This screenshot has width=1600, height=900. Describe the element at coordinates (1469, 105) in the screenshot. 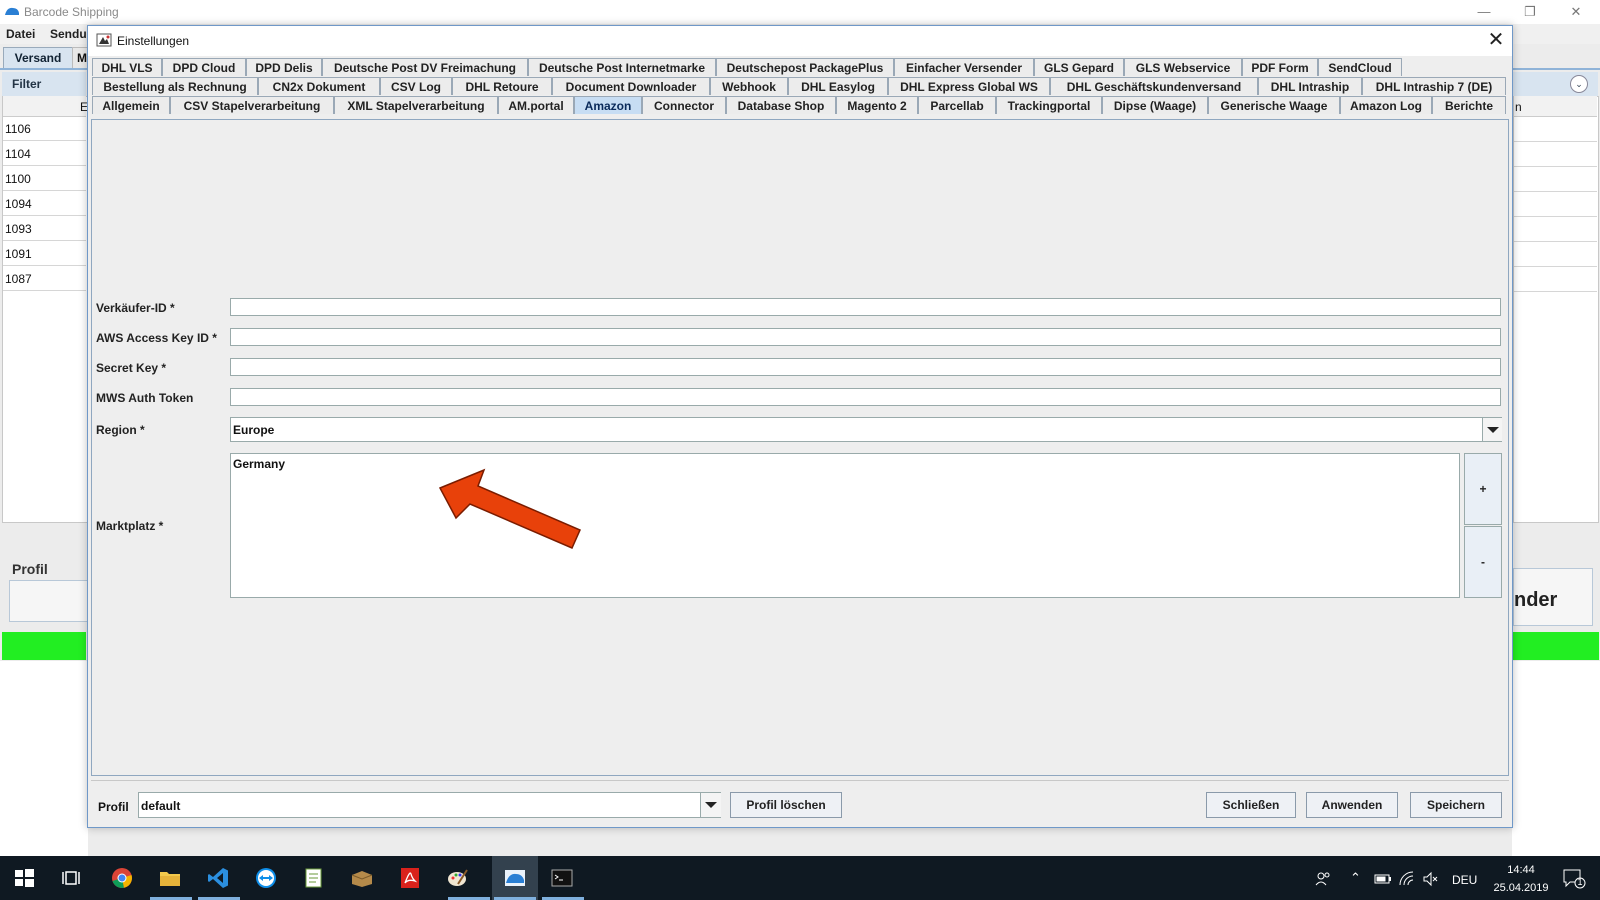

I see `tab-berichte: Berichte` at that location.